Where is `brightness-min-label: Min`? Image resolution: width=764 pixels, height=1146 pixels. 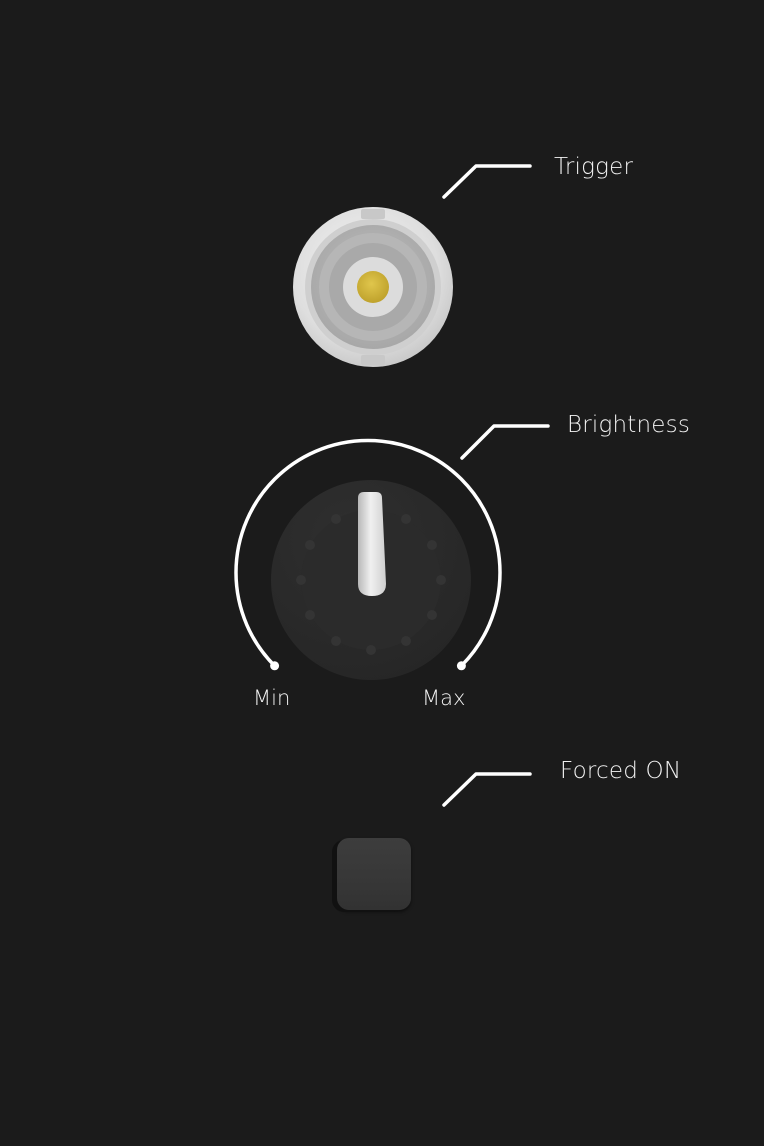 brightness-min-label: Min is located at coordinates (272, 698).